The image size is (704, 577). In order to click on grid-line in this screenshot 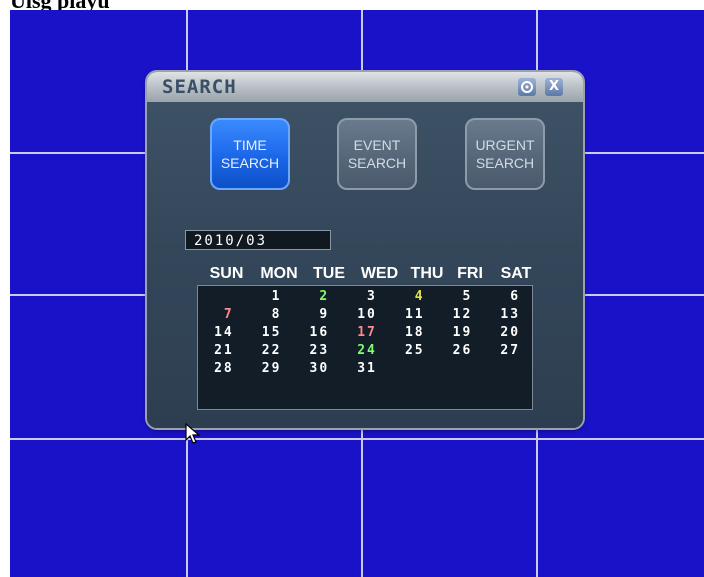, I will do `click(357, 439)`.